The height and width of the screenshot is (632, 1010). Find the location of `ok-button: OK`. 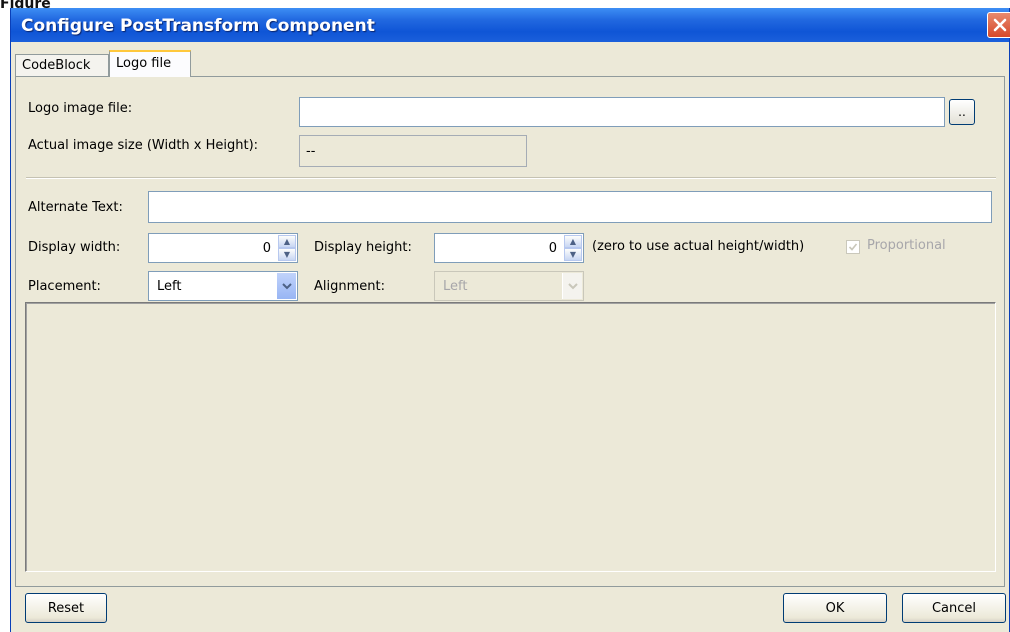

ok-button: OK is located at coordinates (835, 608).